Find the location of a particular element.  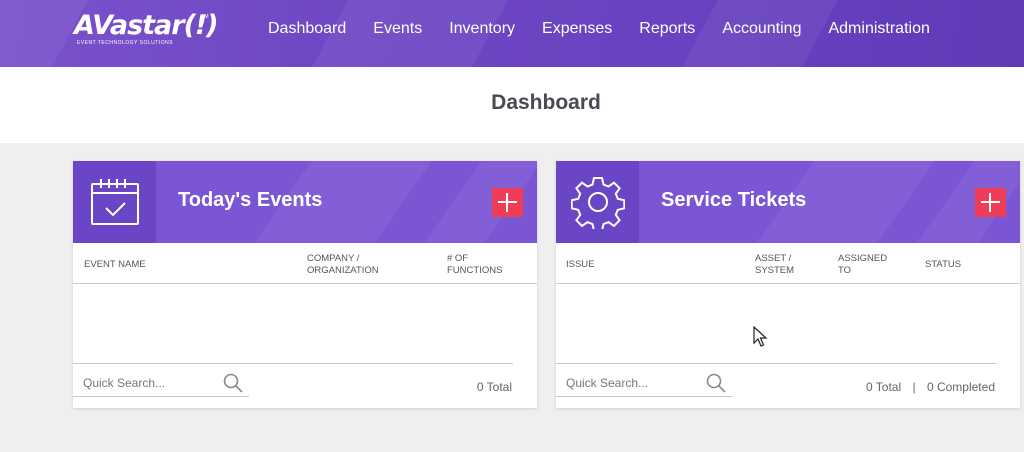

col-assigned-to: ASSIGNED TO is located at coordinates (862, 265).